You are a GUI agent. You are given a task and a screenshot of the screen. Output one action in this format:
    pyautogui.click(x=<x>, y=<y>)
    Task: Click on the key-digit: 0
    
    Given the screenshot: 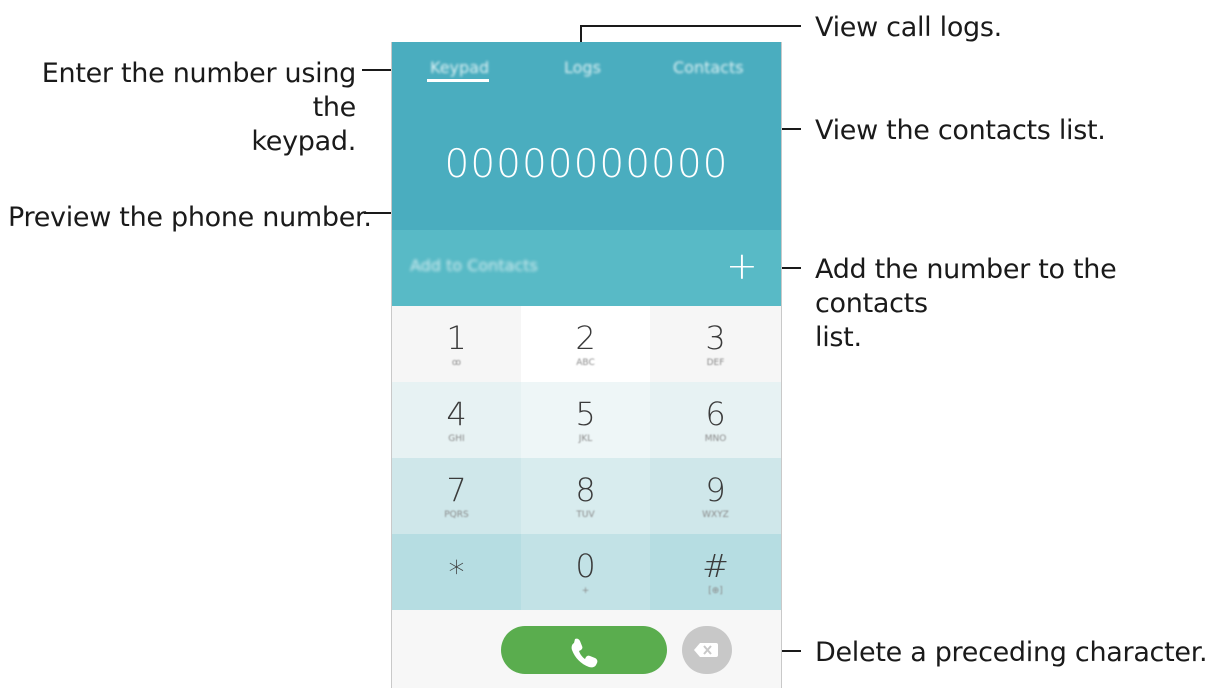 What is the action you would take?
    pyautogui.click(x=585, y=566)
    